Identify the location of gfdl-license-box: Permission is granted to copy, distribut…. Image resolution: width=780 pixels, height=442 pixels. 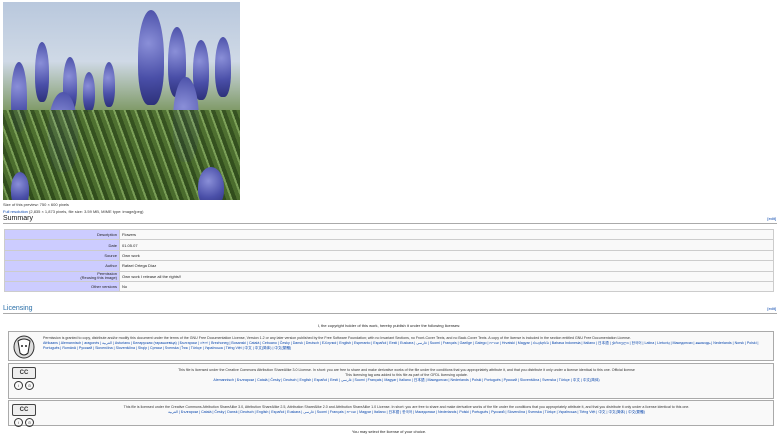
(391, 346).